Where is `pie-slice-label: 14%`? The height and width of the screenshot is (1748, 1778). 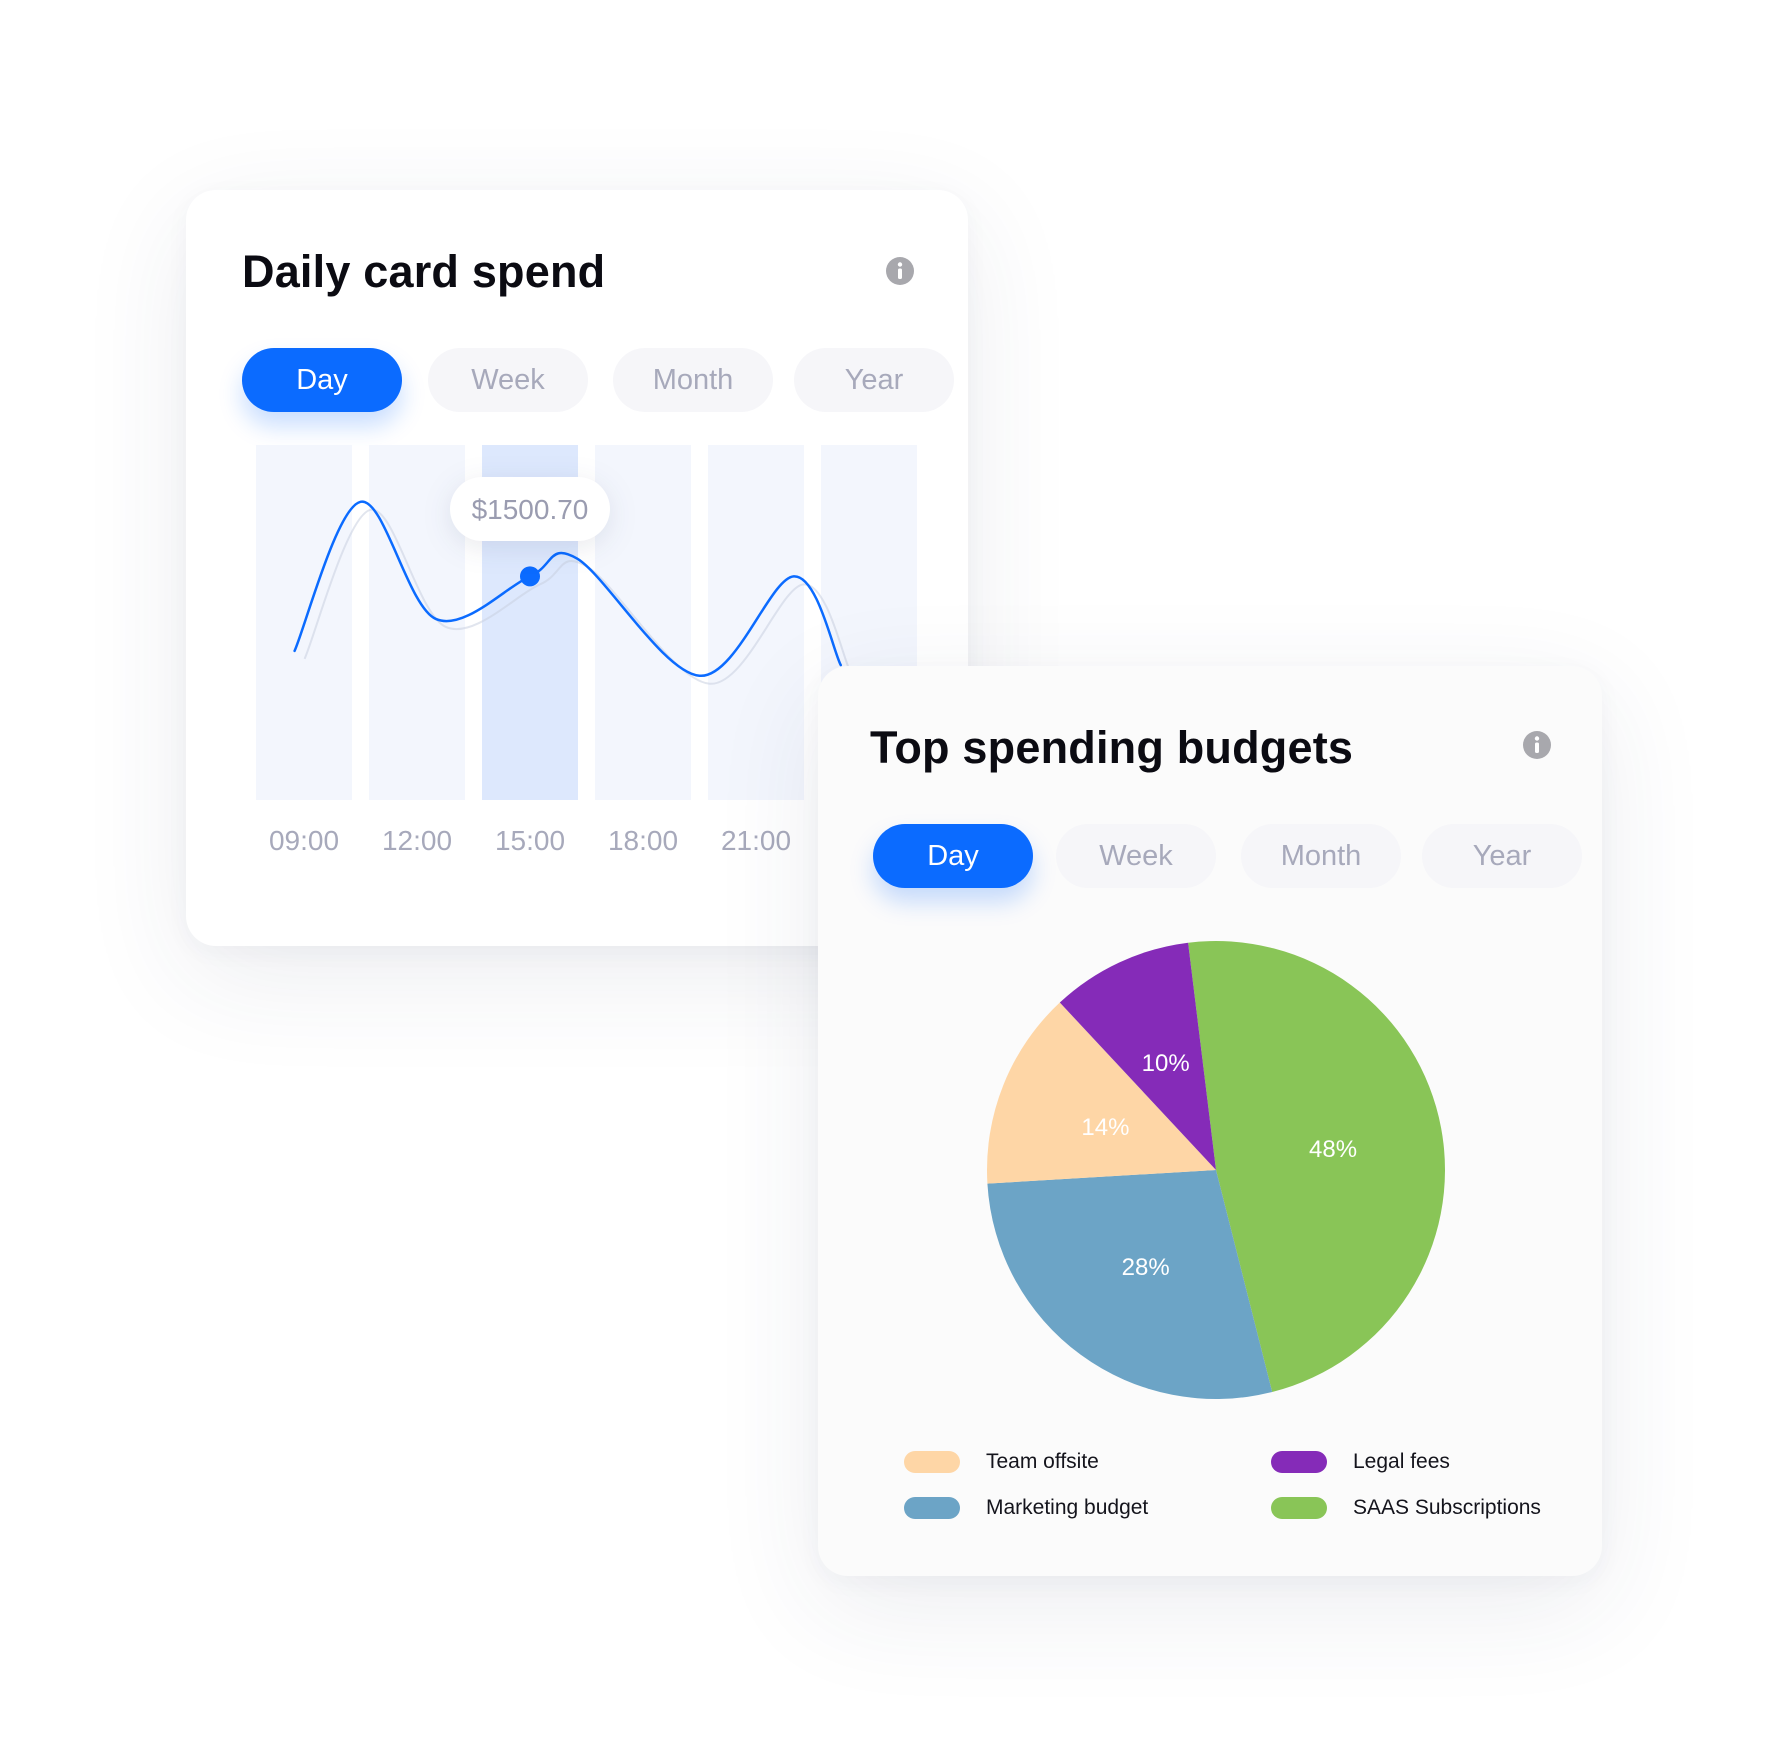 pie-slice-label: 14% is located at coordinates (1105, 1127).